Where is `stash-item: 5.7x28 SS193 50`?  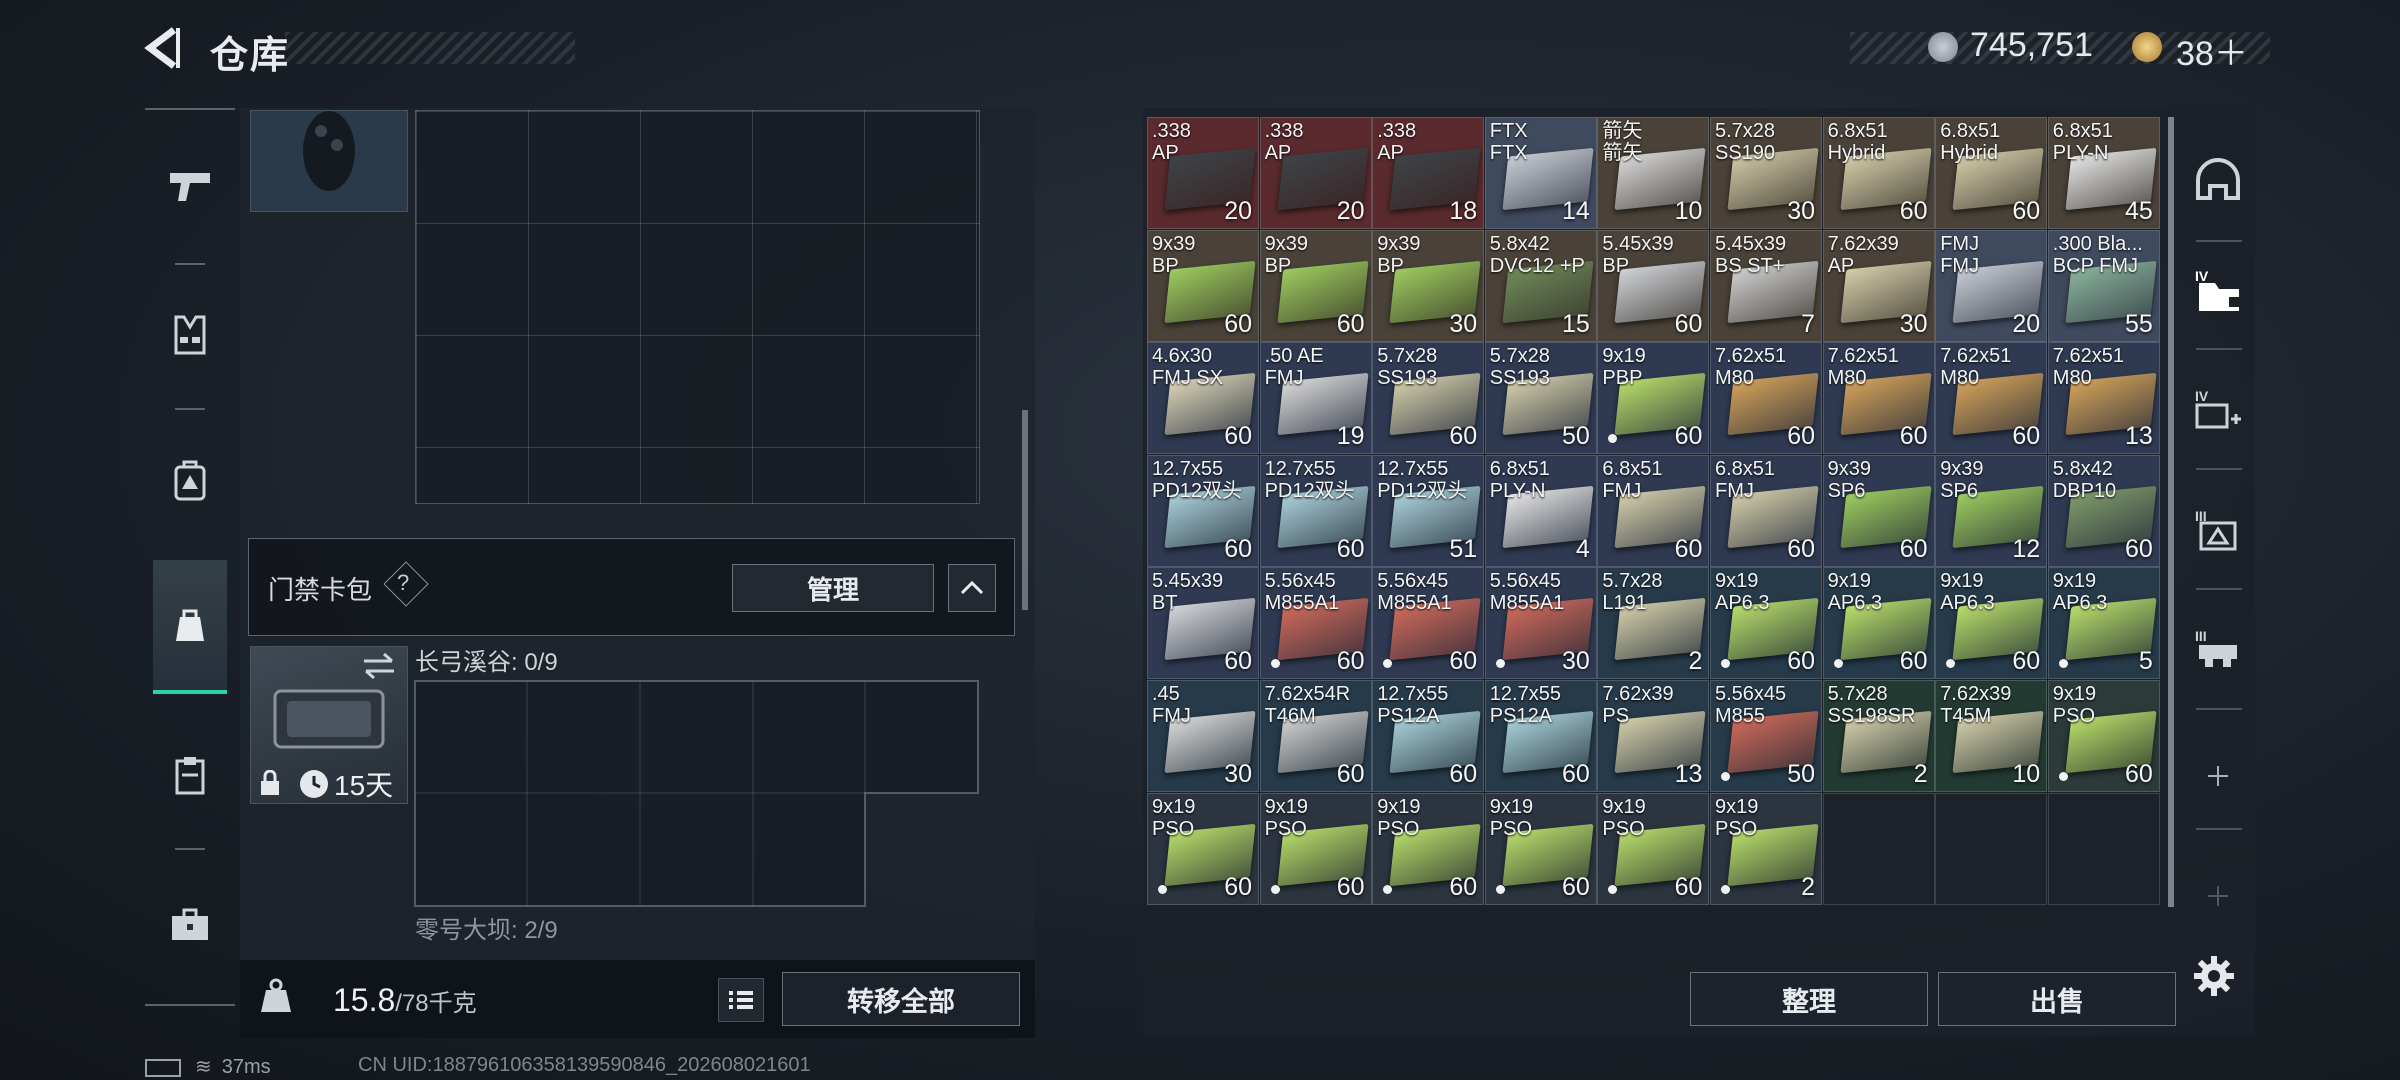 stash-item: 5.7x28 SS193 50 is located at coordinates (1540, 398).